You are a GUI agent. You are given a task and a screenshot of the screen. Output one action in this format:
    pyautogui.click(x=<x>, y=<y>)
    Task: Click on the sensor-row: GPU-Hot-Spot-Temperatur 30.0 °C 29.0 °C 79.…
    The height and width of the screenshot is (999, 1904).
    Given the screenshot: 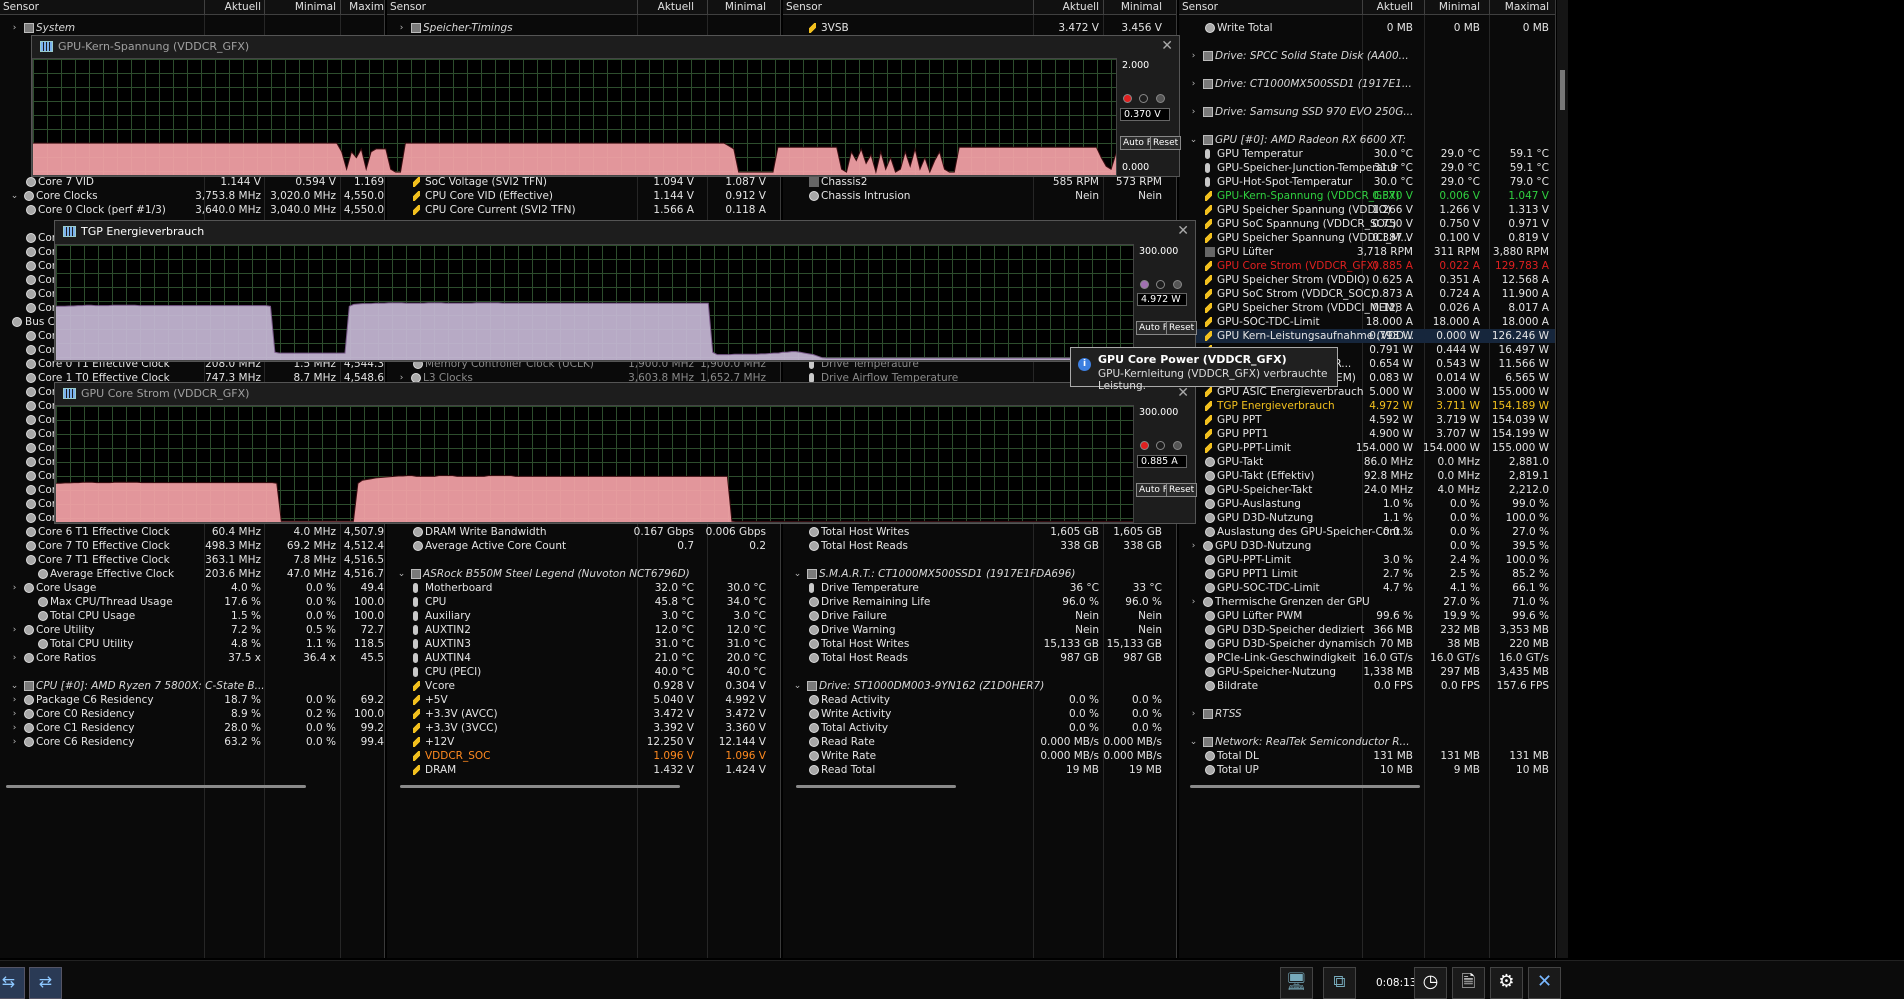 What is the action you would take?
    pyautogui.click(x=1367, y=182)
    